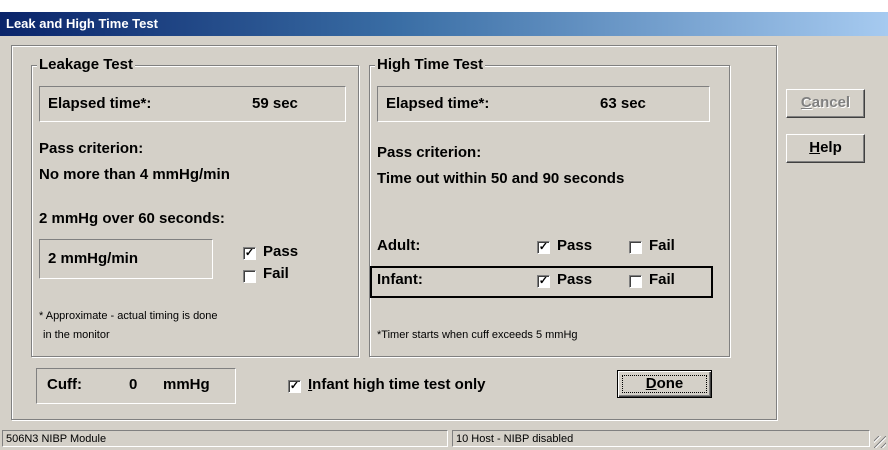 Image resolution: width=888 pixels, height=450 pixels. I want to click on done-text: one, so click(670, 383).